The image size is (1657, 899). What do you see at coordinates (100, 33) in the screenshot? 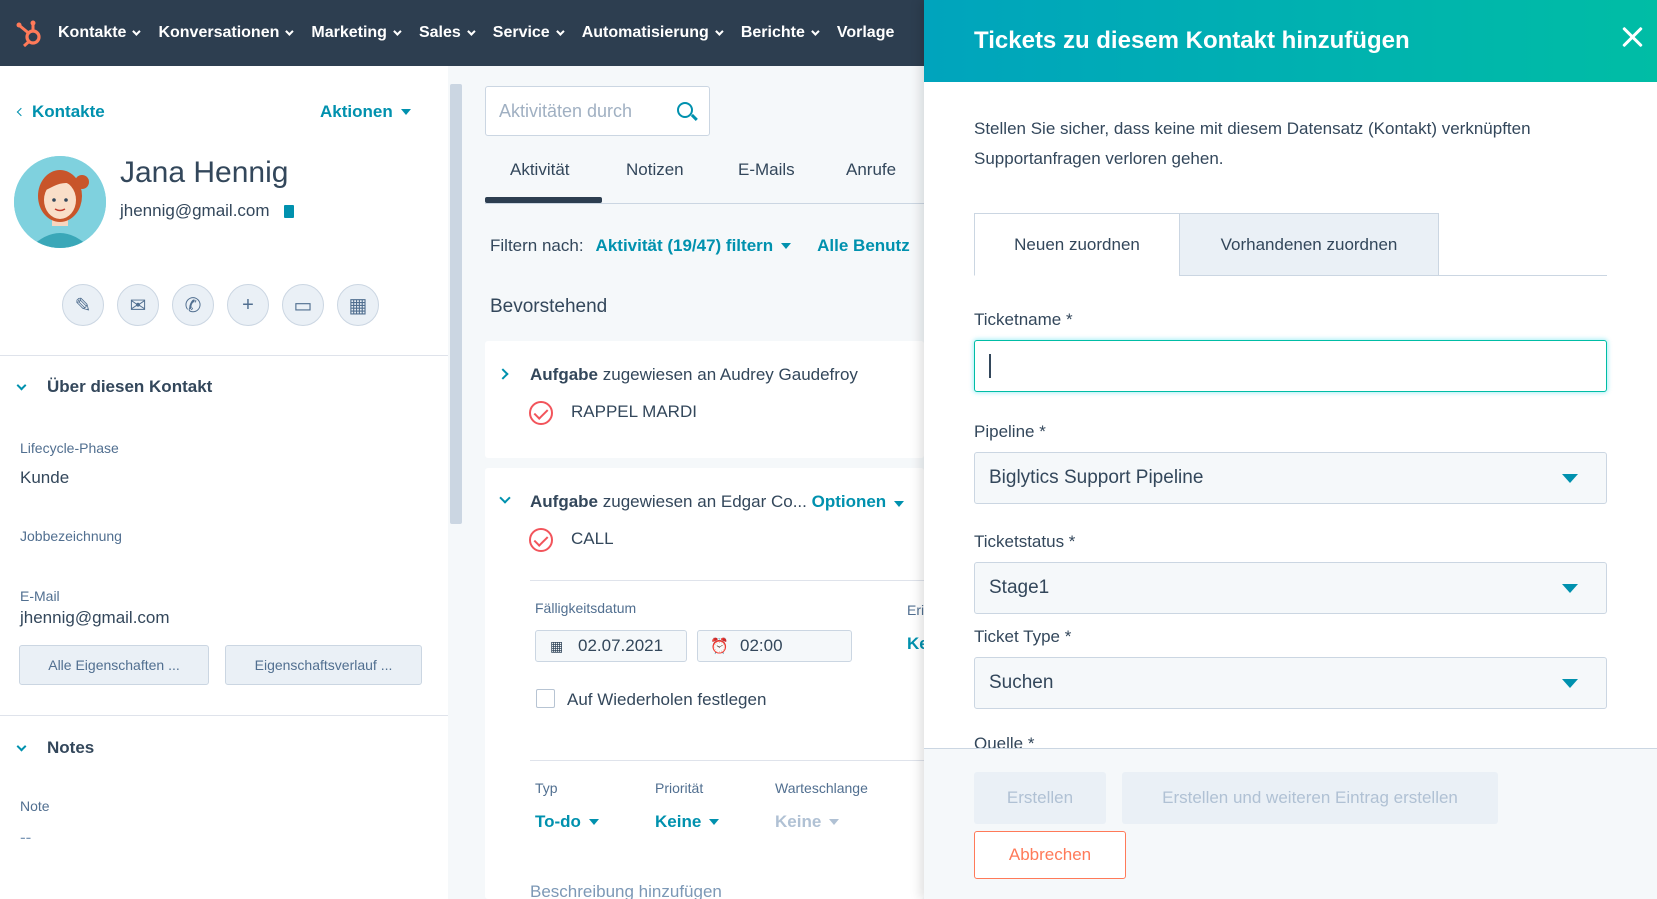
I see `nav-kontakte: Kontakte` at bounding box center [100, 33].